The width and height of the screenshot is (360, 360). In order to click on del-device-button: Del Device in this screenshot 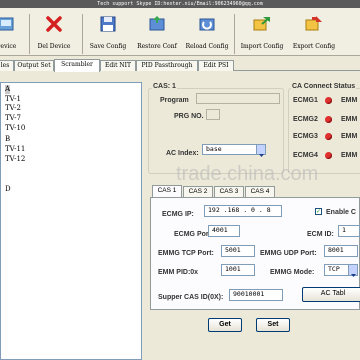, I will do `click(54, 34)`.